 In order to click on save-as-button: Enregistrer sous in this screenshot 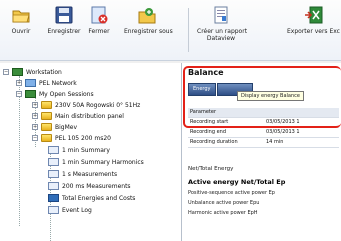, I will do `click(148, 20)`.